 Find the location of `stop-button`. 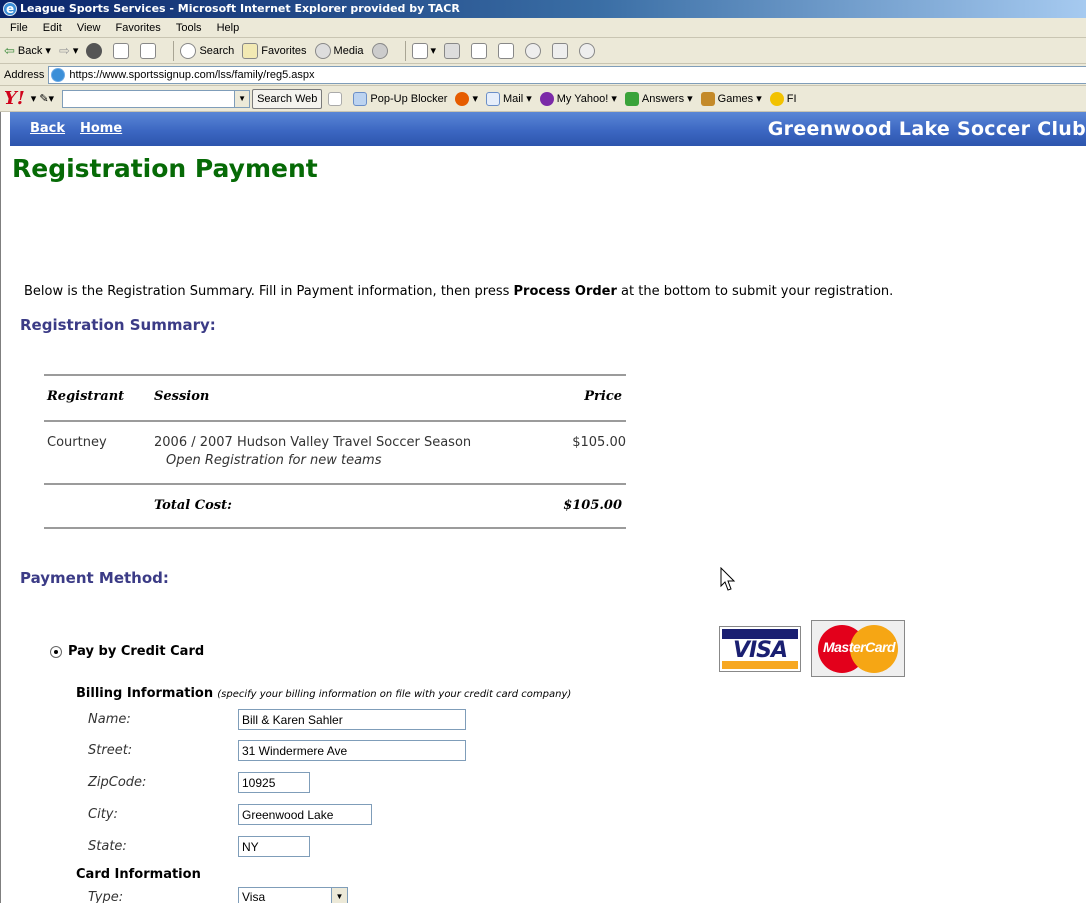

stop-button is located at coordinates (95, 50).